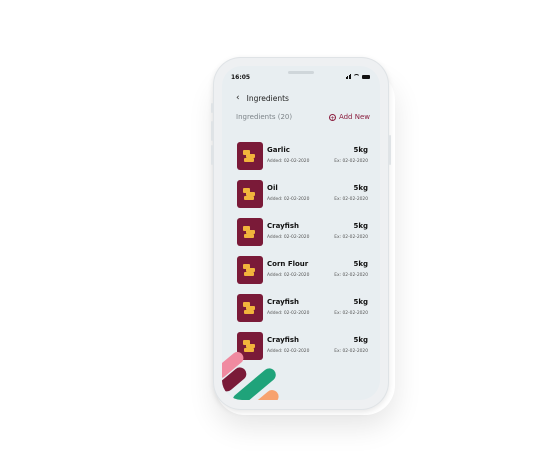  Describe the element at coordinates (241, 77) in the screenshot. I see `status-time: 16:05` at that location.